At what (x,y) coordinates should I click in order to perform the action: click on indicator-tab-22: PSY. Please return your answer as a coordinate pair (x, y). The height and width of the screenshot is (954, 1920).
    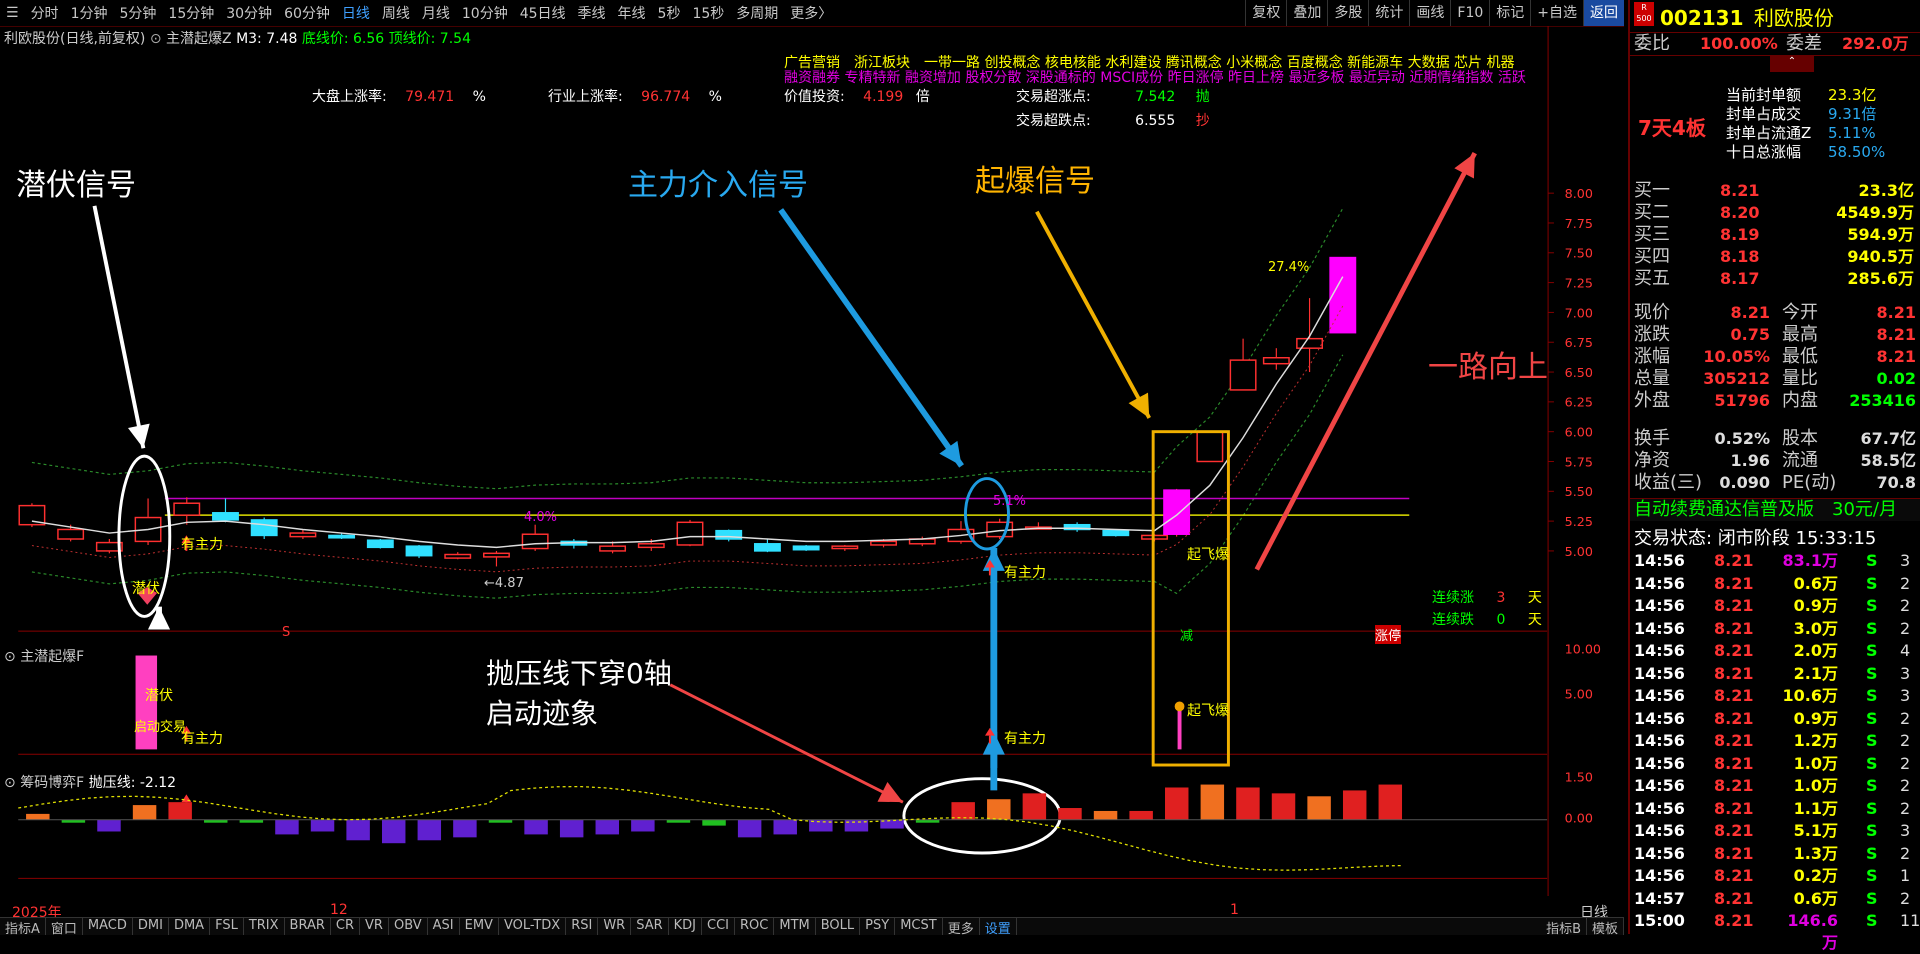
    Looking at the image, I should click on (878, 926).